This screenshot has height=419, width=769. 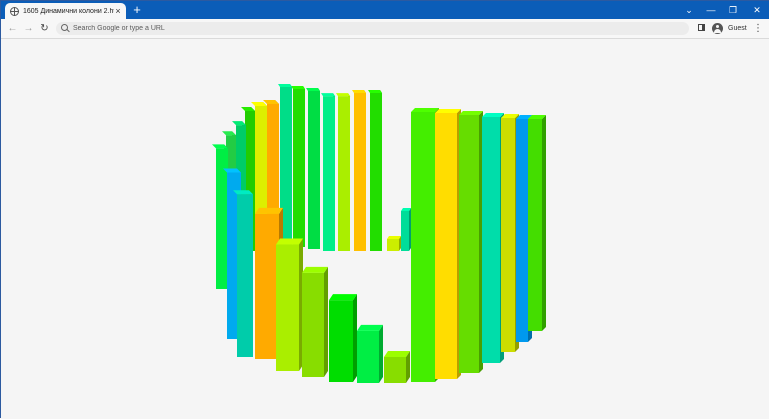 I want to click on browser-tab: 1605 Динамични колони 2.html ×, so click(x=65, y=11).